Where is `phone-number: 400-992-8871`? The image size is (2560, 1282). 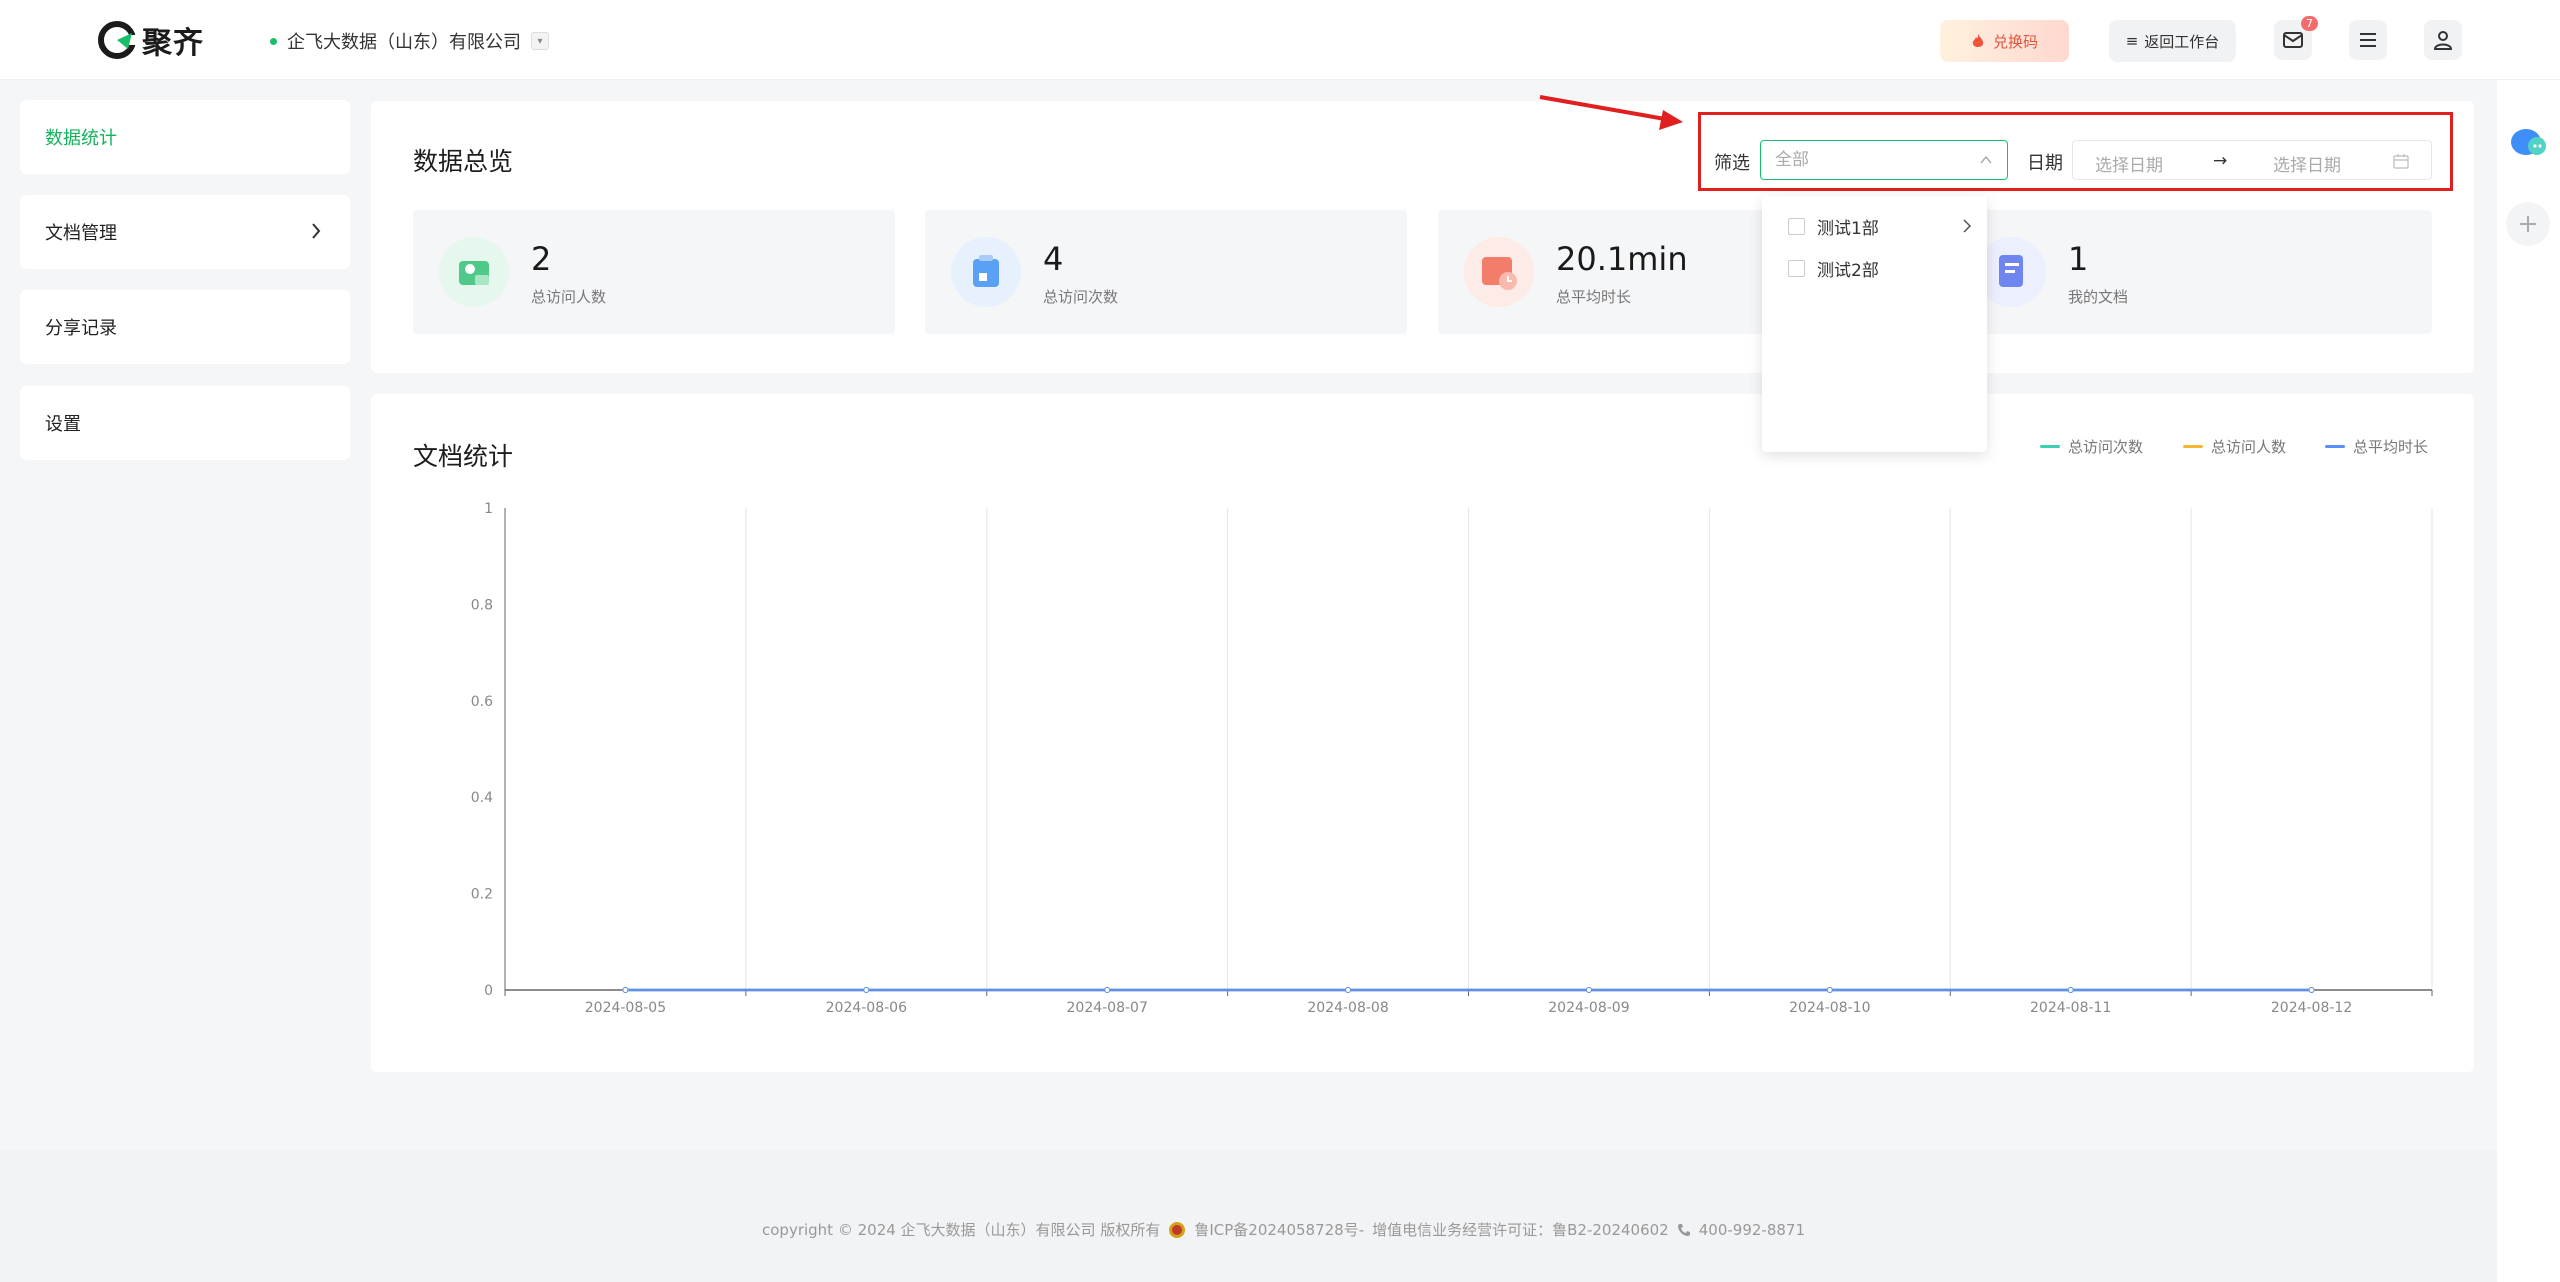
phone-number: 400-992-8871 is located at coordinates (1751, 1229).